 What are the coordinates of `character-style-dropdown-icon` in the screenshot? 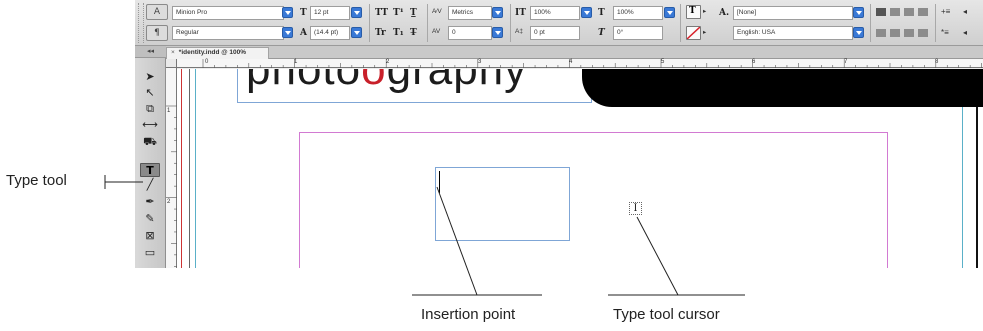 It's located at (858, 12).